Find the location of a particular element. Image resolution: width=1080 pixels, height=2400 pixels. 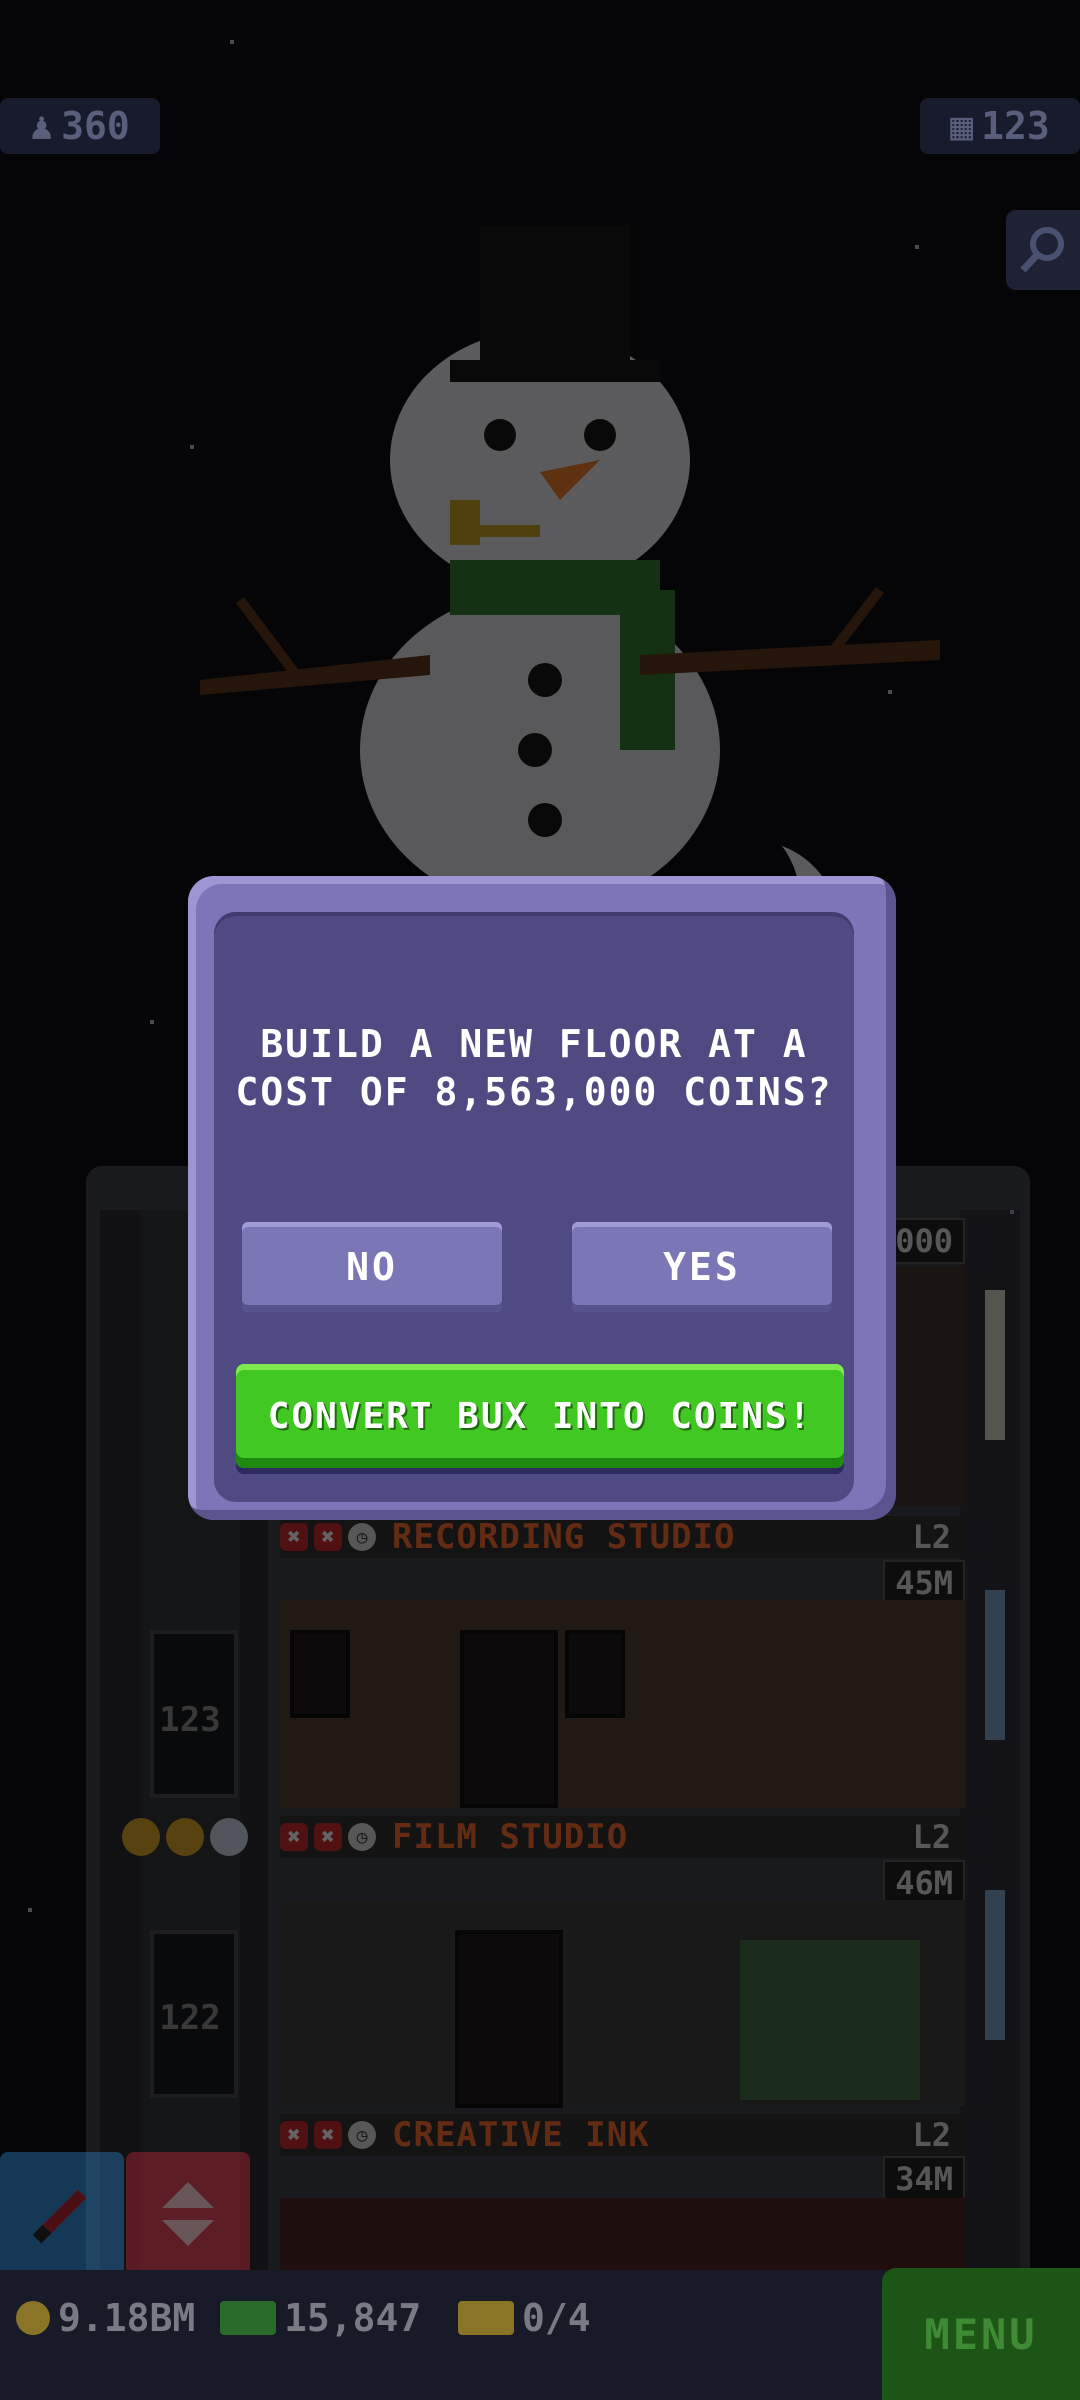

floor-room is located at coordinates (622, 2238).